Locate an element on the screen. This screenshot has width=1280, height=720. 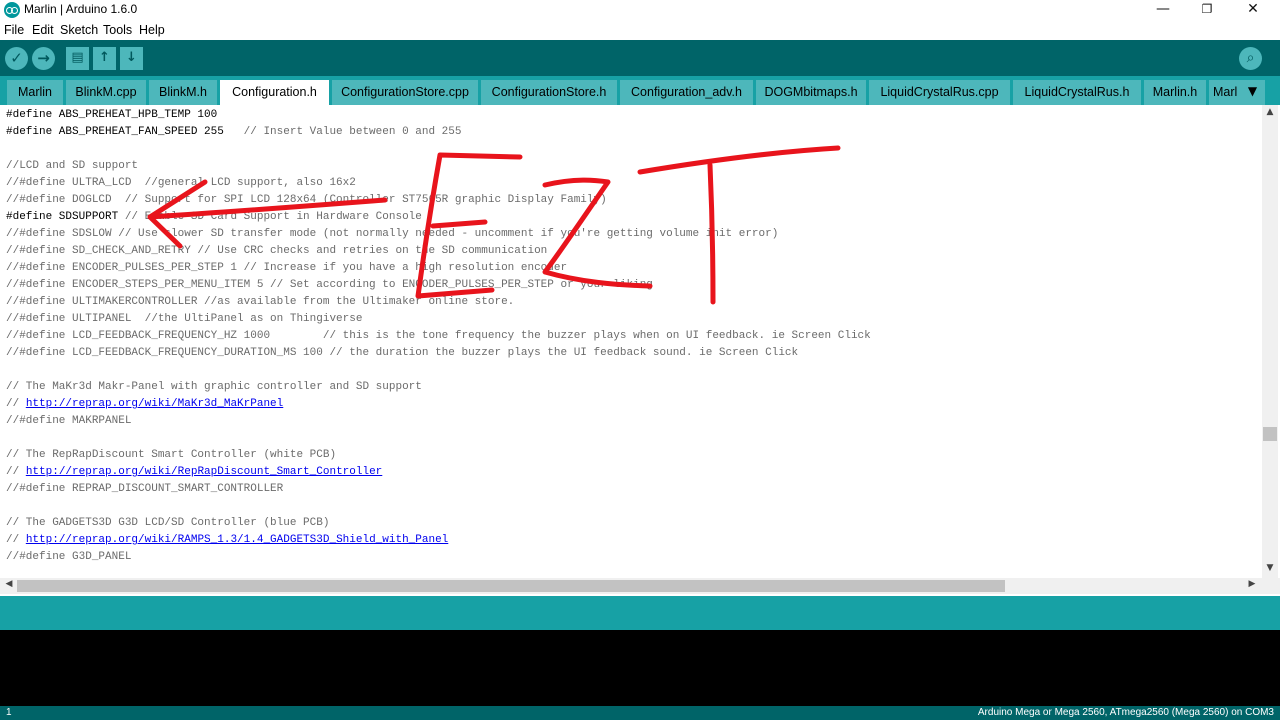
scroll-up-arrow-icon: ▲ is located at coordinates (1270, 114).